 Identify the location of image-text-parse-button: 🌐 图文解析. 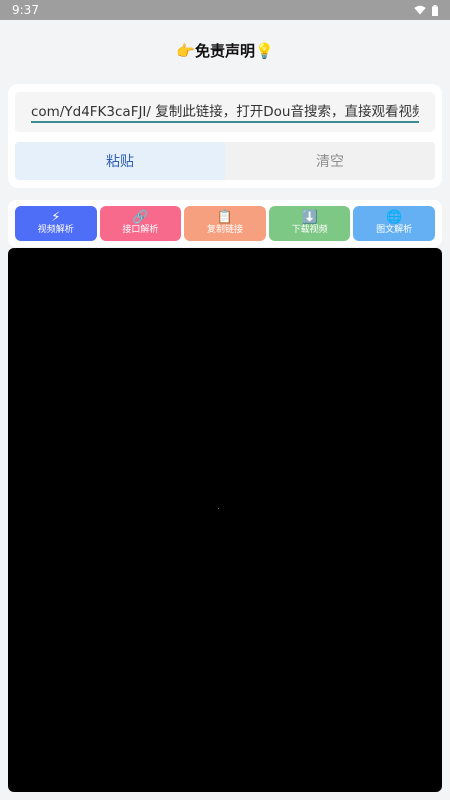
(394, 223).